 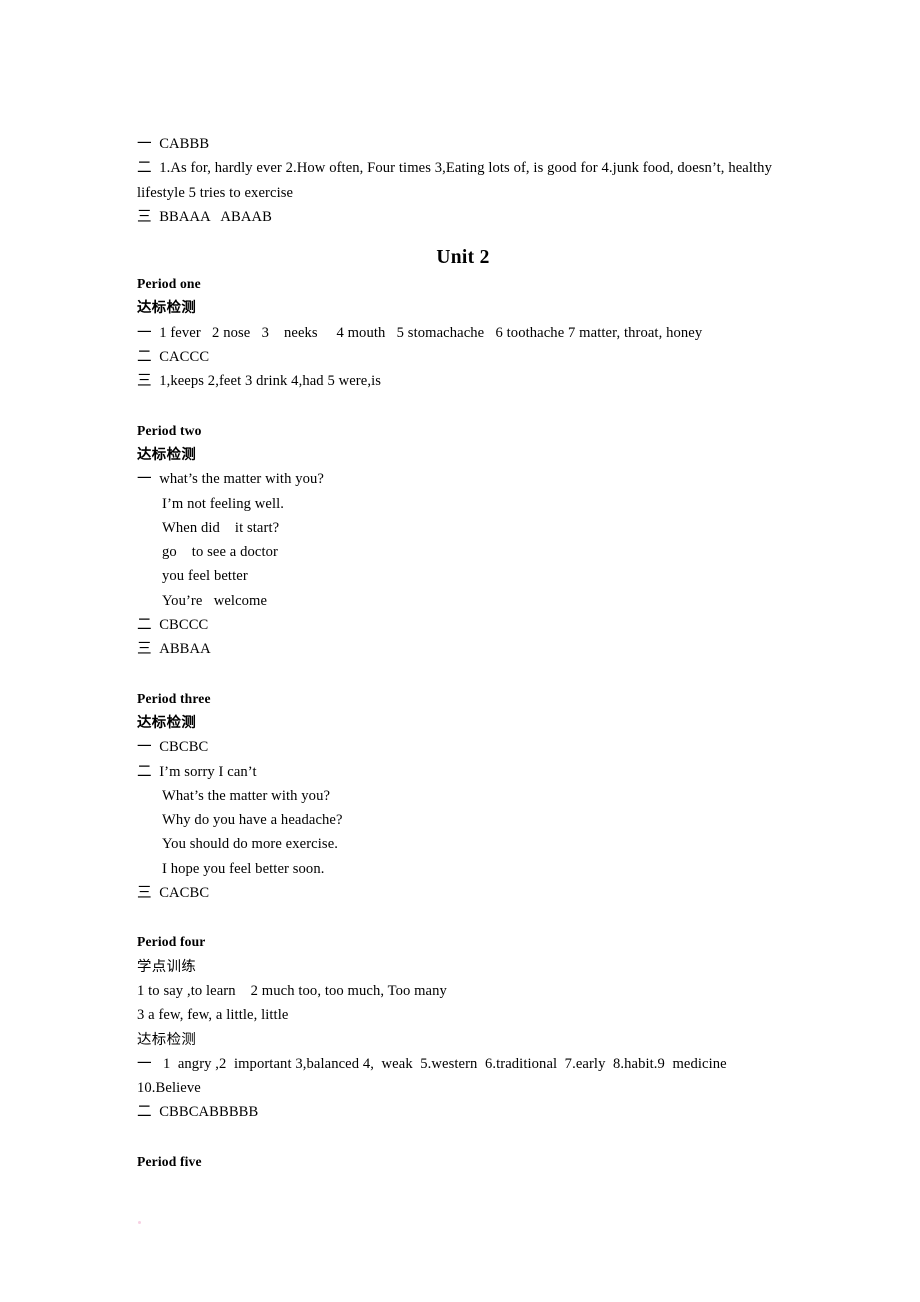 What do you see at coordinates (167, 966) in the screenshot?
I see `period-four-subheading: 学点训练` at bounding box center [167, 966].